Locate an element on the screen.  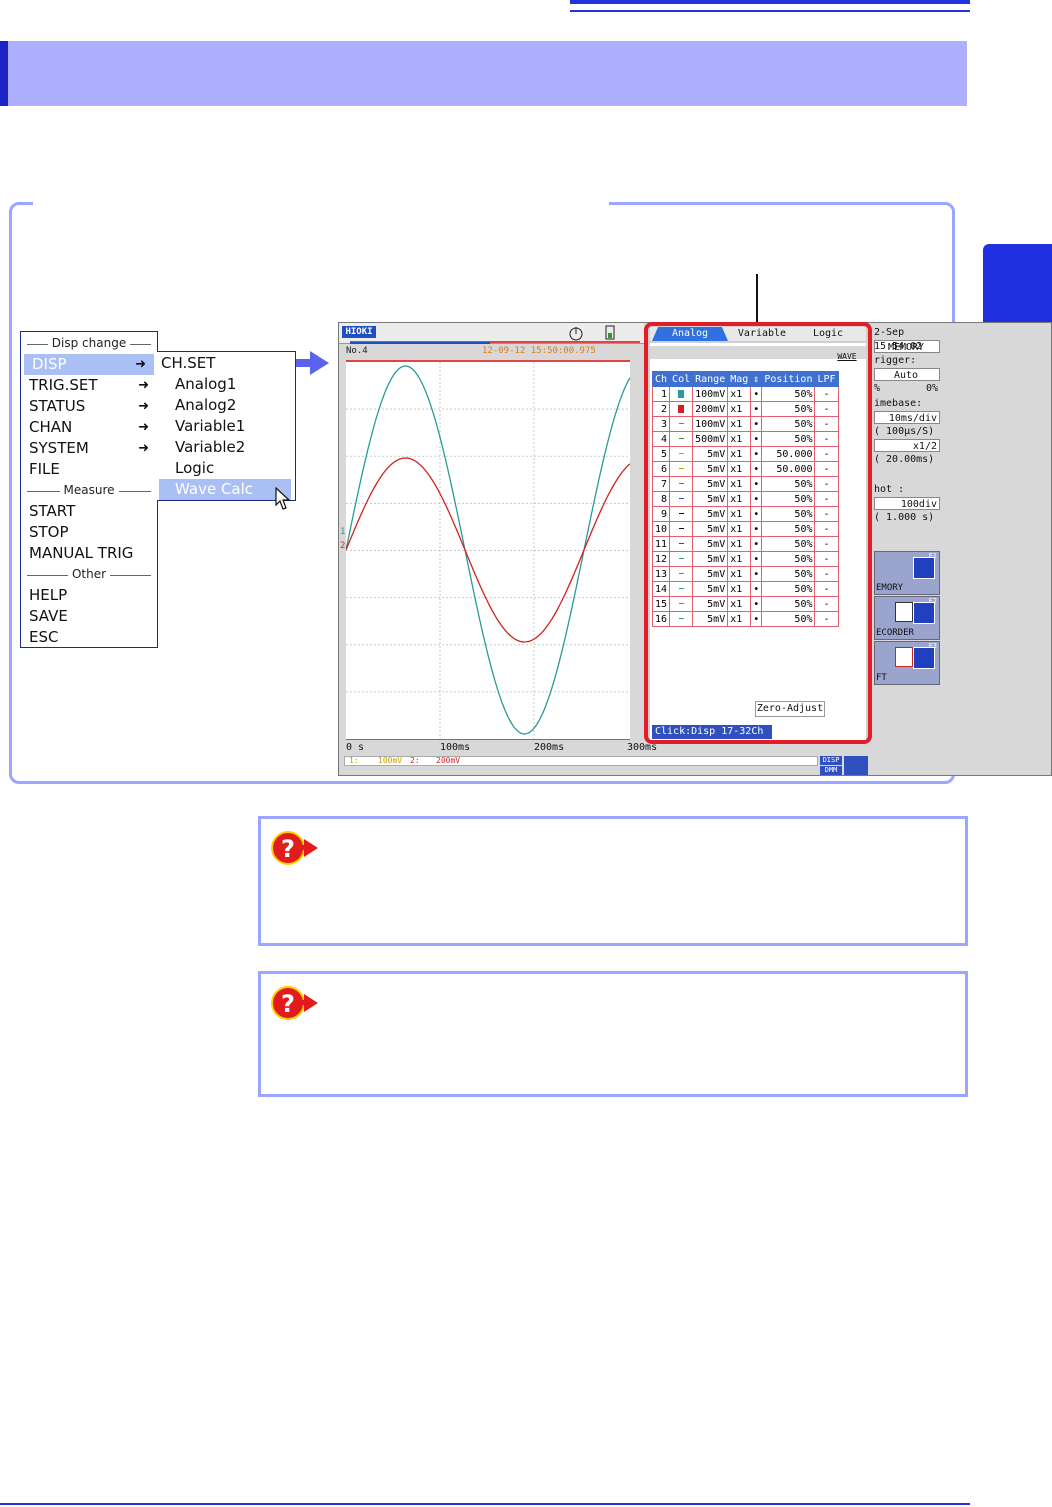
disp-button: DISP is located at coordinates (831, 760).